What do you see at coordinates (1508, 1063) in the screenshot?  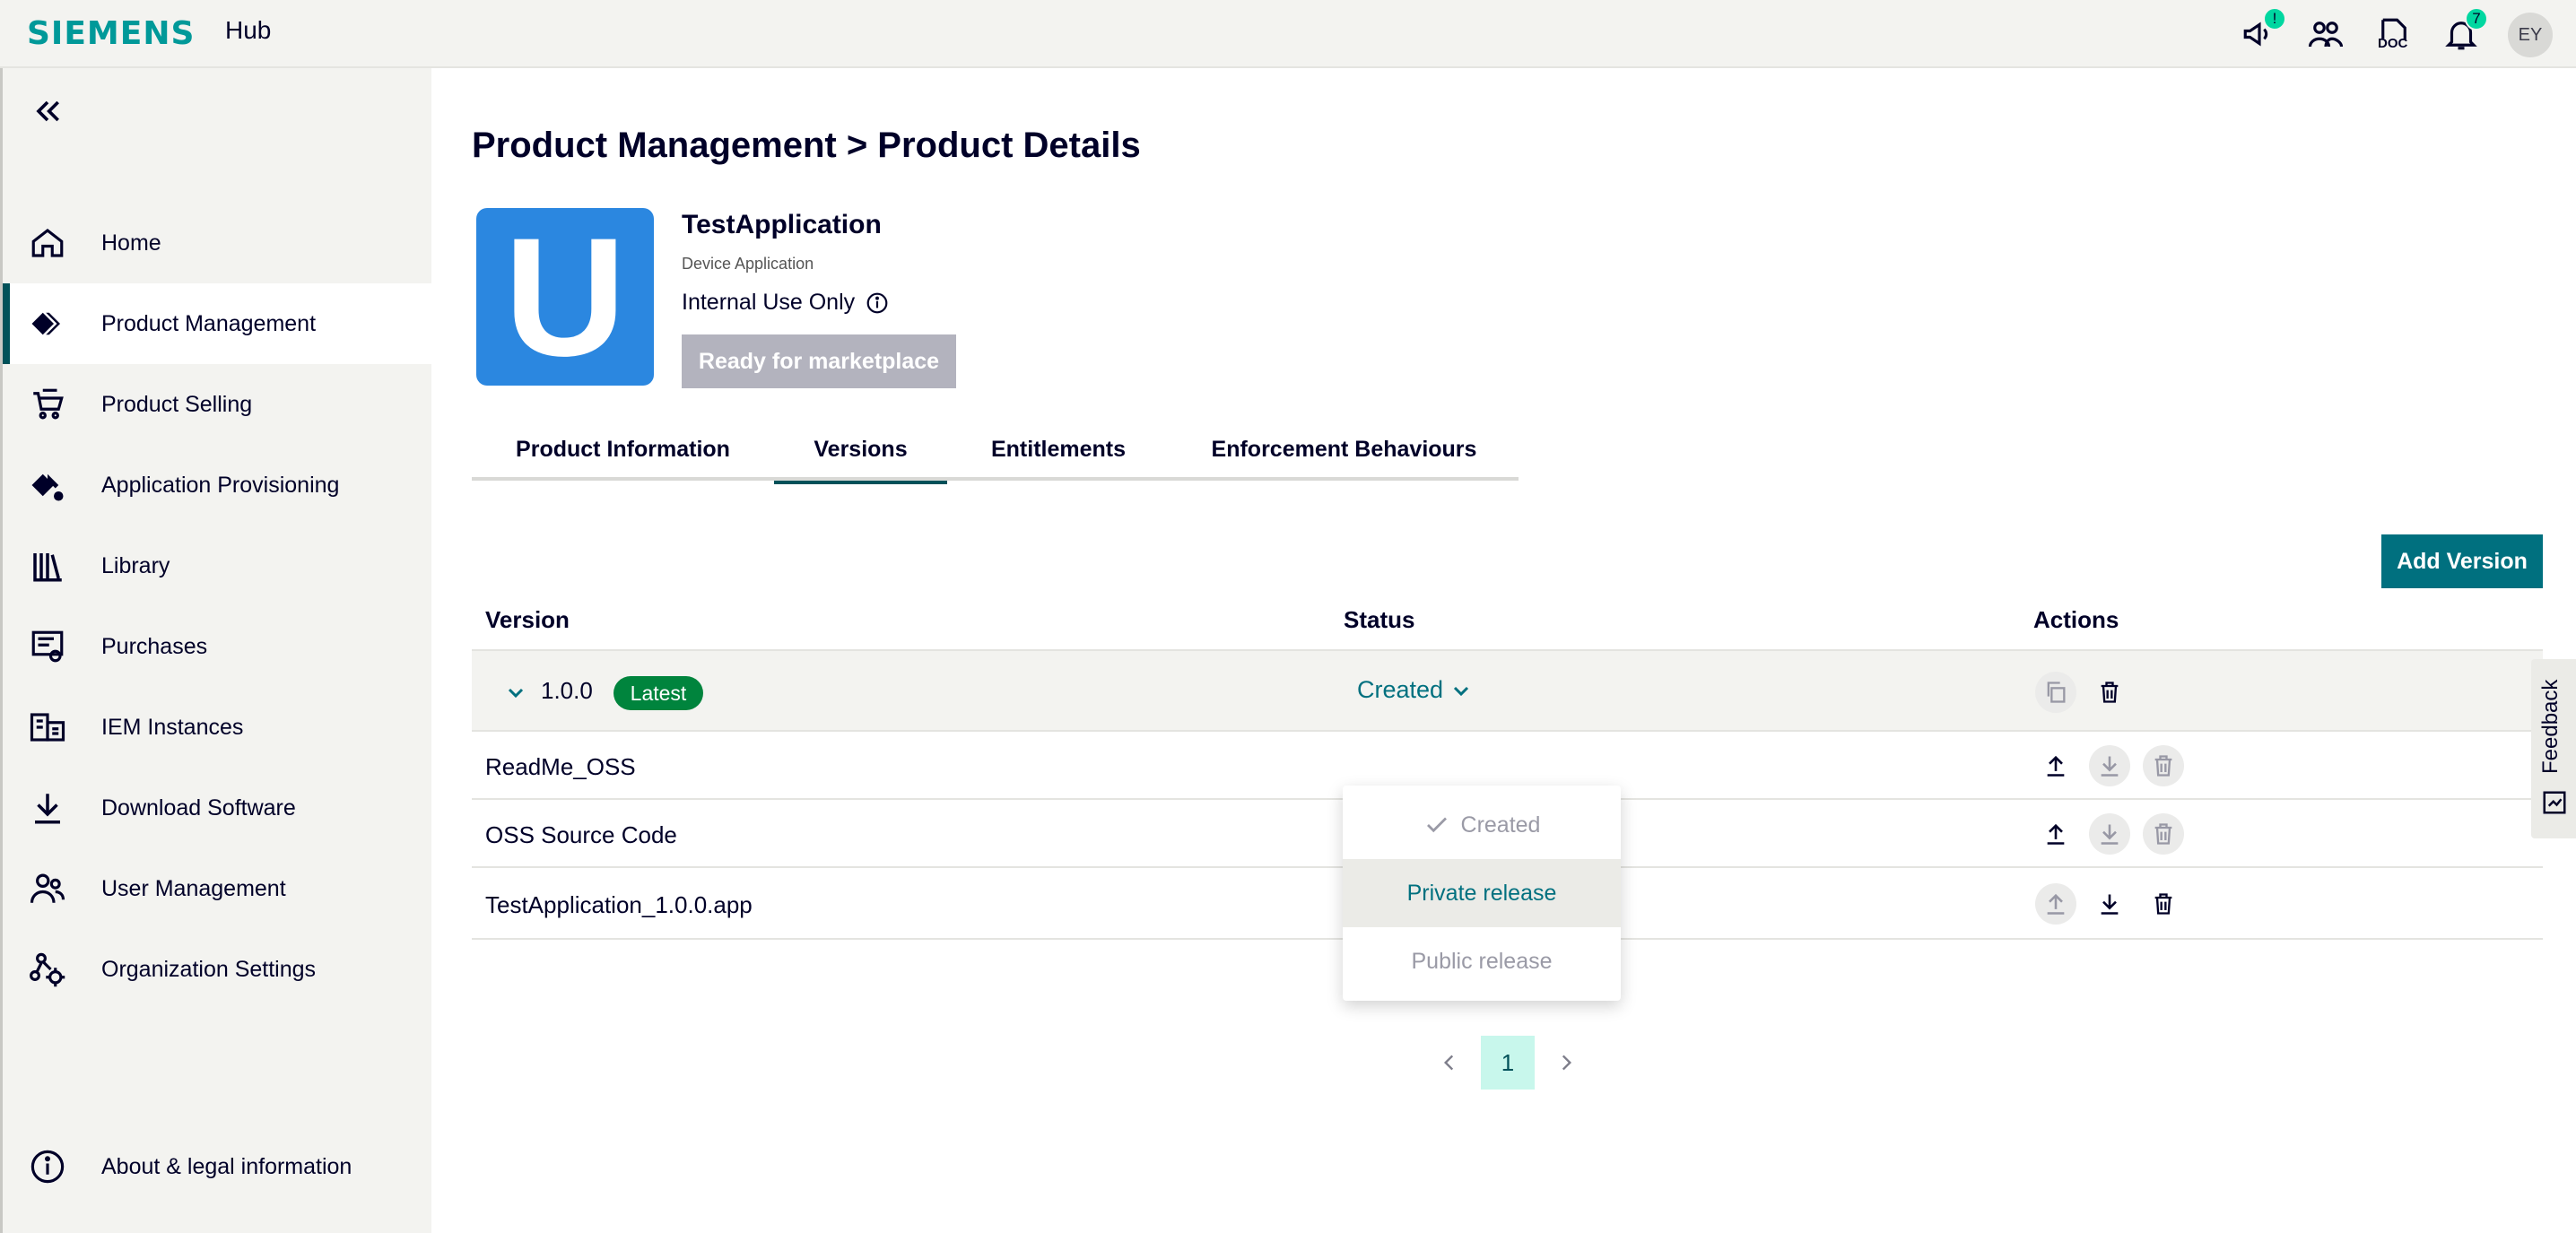 I see `page-number-button: 1` at bounding box center [1508, 1063].